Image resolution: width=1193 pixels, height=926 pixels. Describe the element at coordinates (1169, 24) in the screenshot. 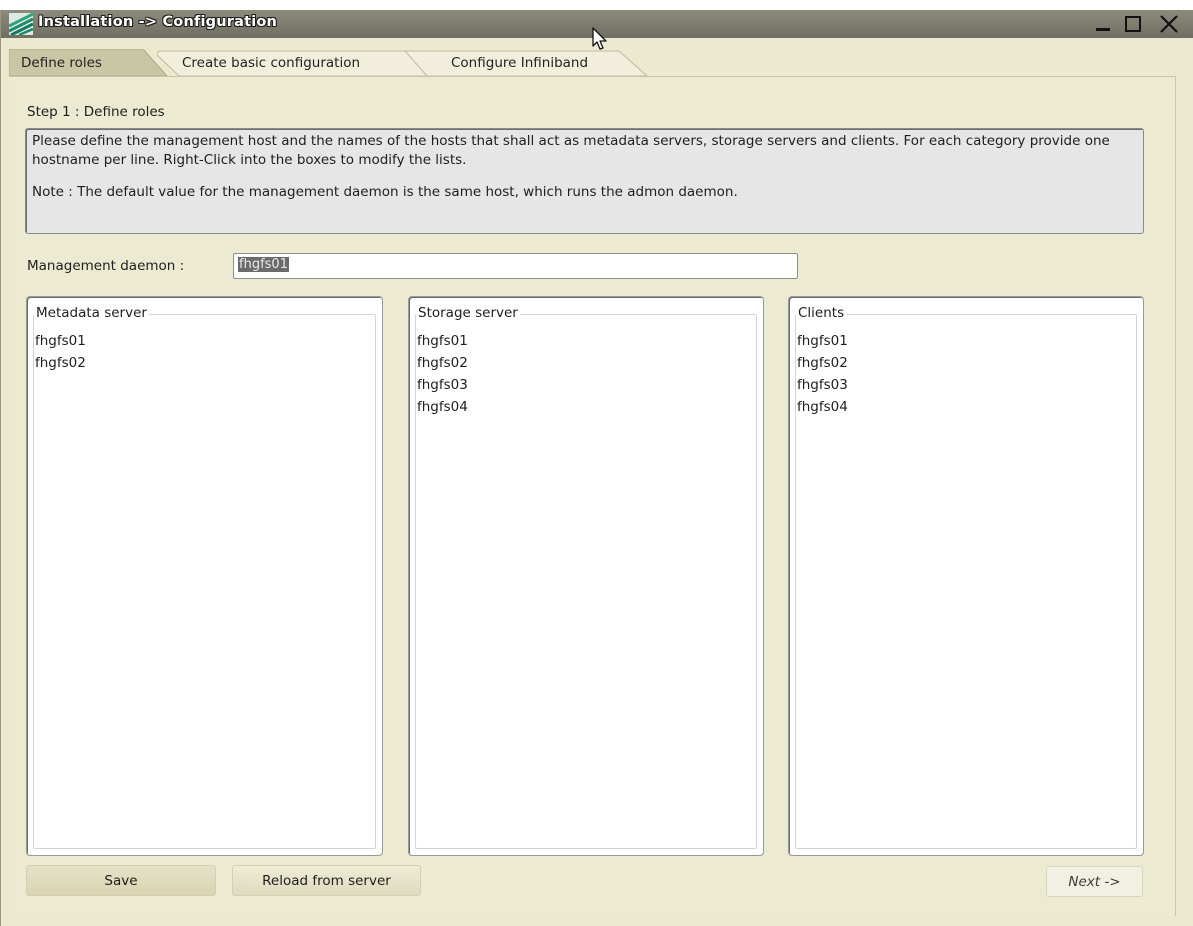

I see `close-icon` at that location.